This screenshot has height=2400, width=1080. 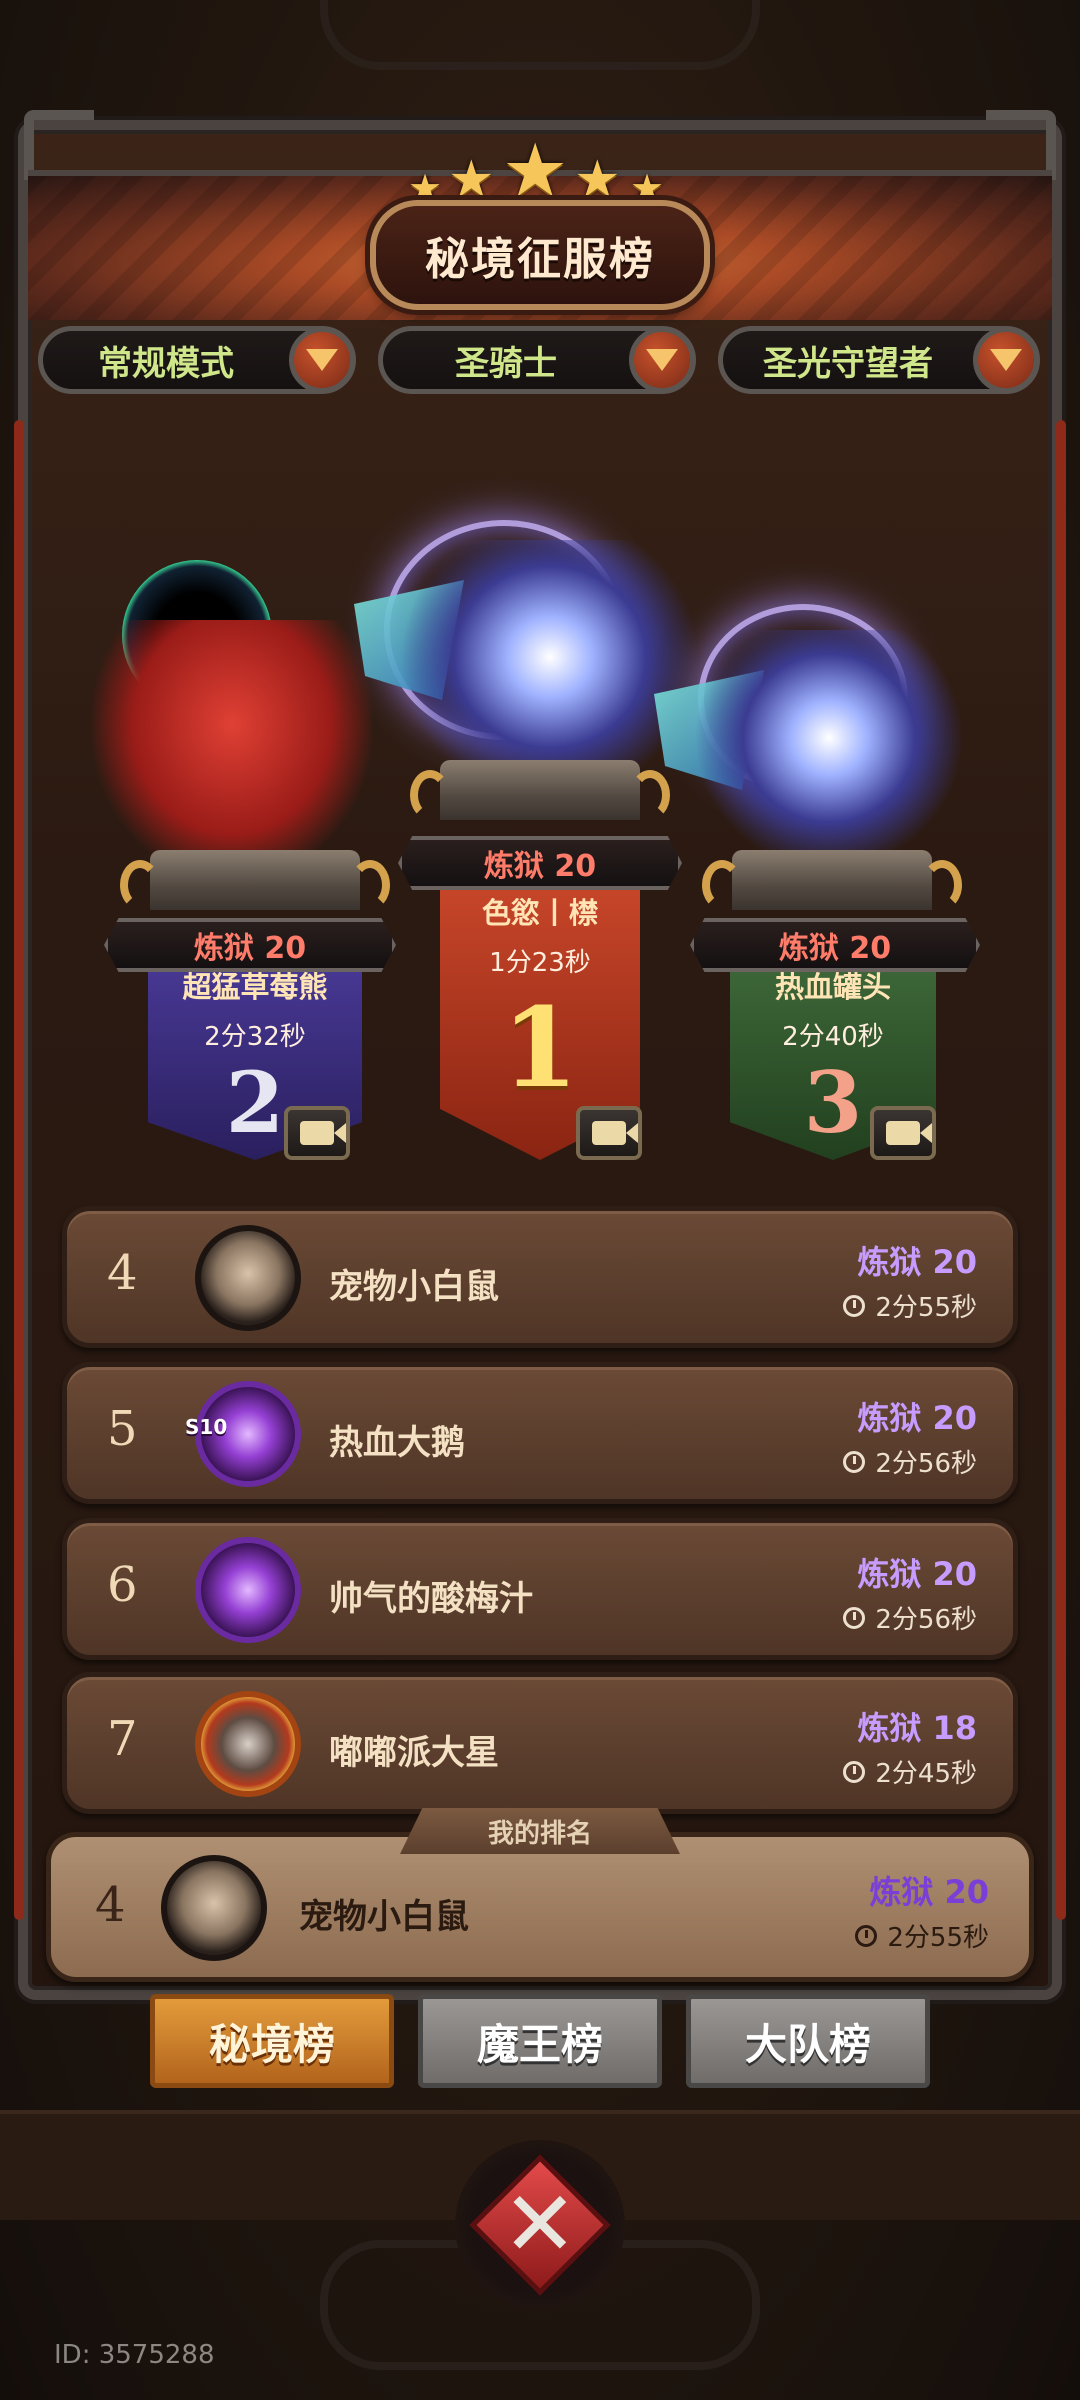 I want to click on row-player-name: 热血大鹅, so click(x=397, y=1443).